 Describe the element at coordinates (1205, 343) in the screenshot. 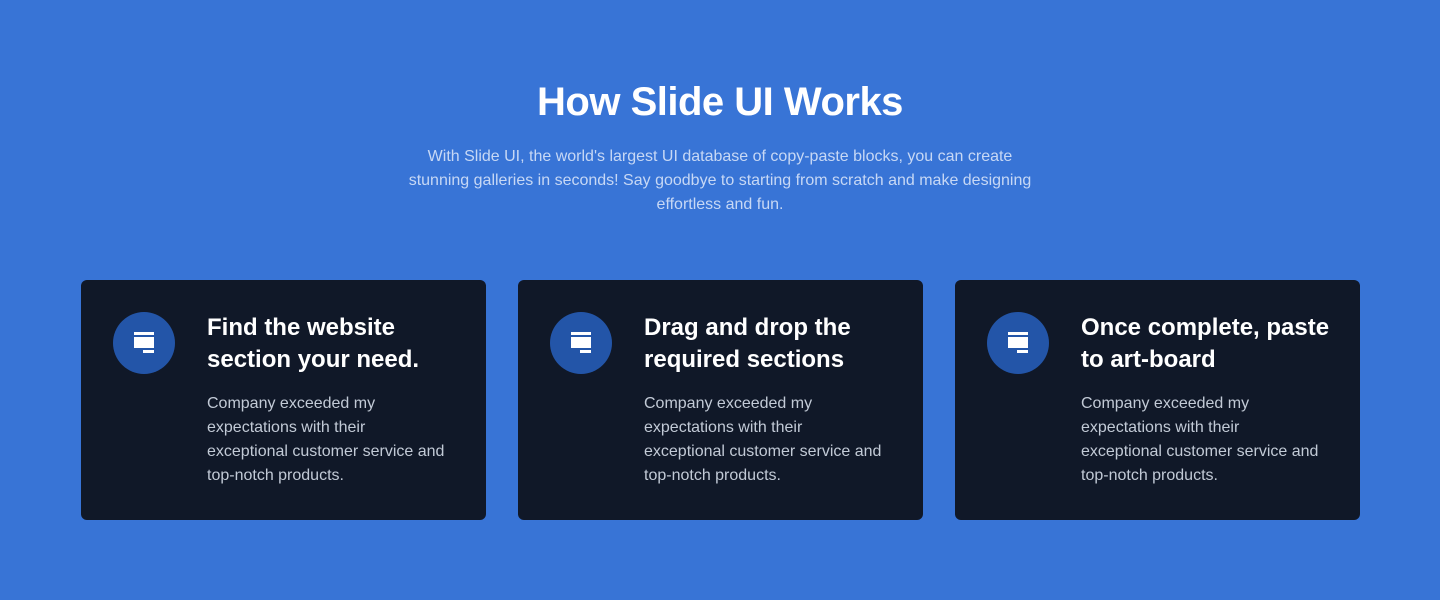

I see `card-title: Once complete, paste to art-board` at that location.